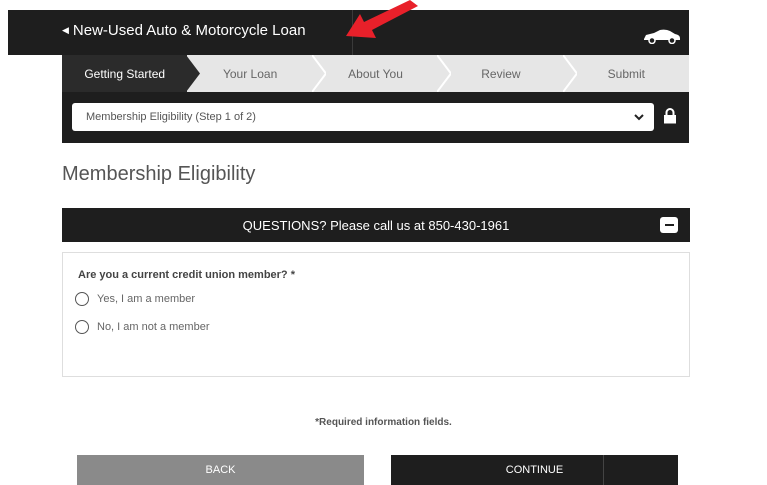  Describe the element at coordinates (159, 174) in the screenshot. I see `page-title: Membership Eligibility` at that location.